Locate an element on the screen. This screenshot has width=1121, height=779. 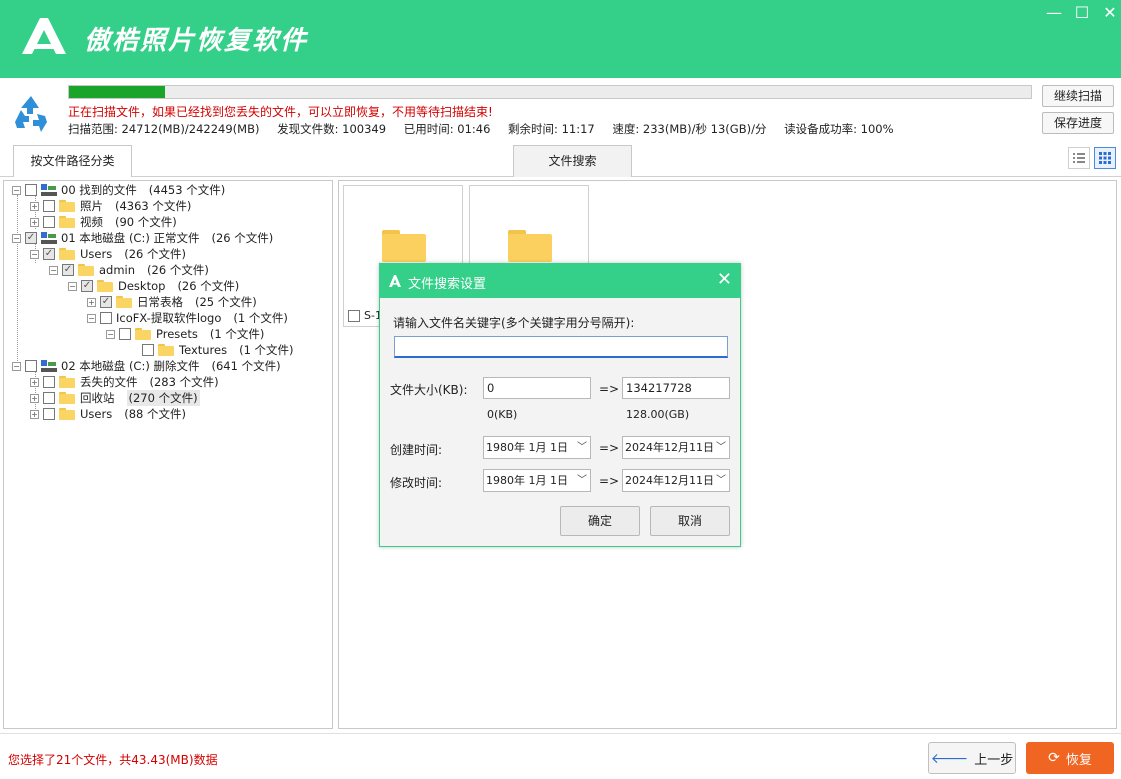
keyword-input is located at coordinates (561, 347).